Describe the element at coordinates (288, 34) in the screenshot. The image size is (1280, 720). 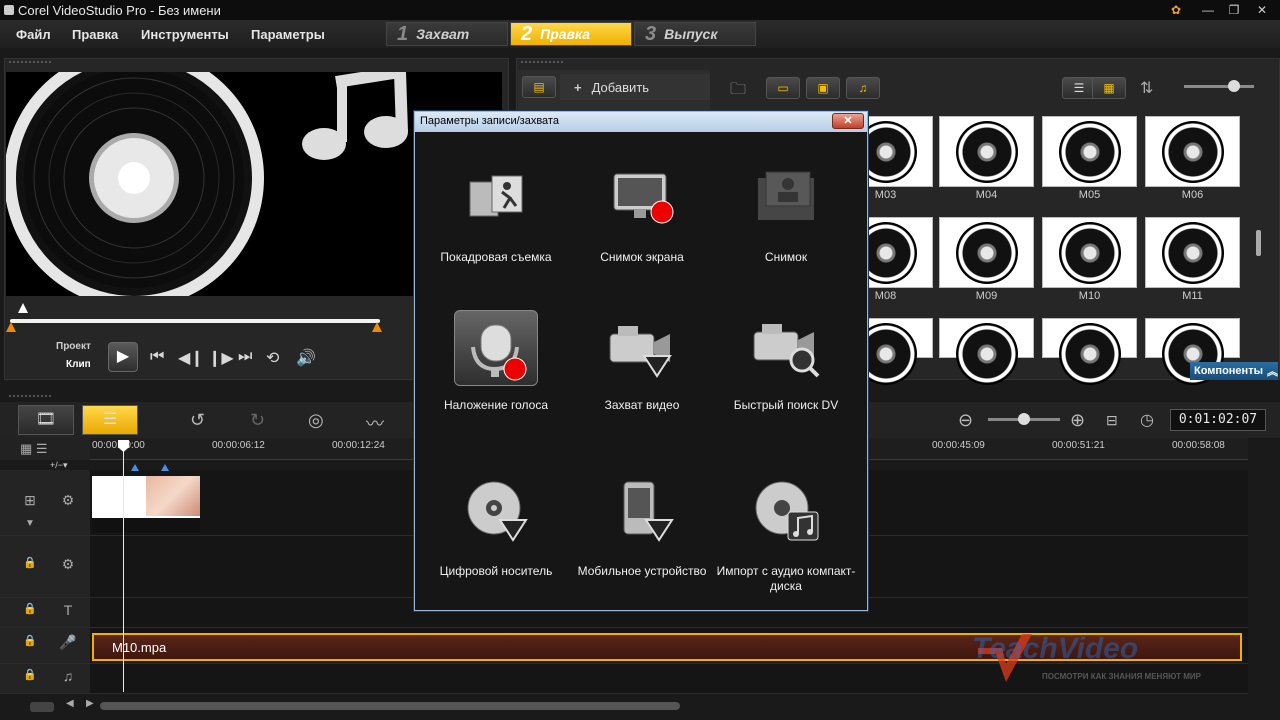
I see `menu-settings: Параметры` at that location.